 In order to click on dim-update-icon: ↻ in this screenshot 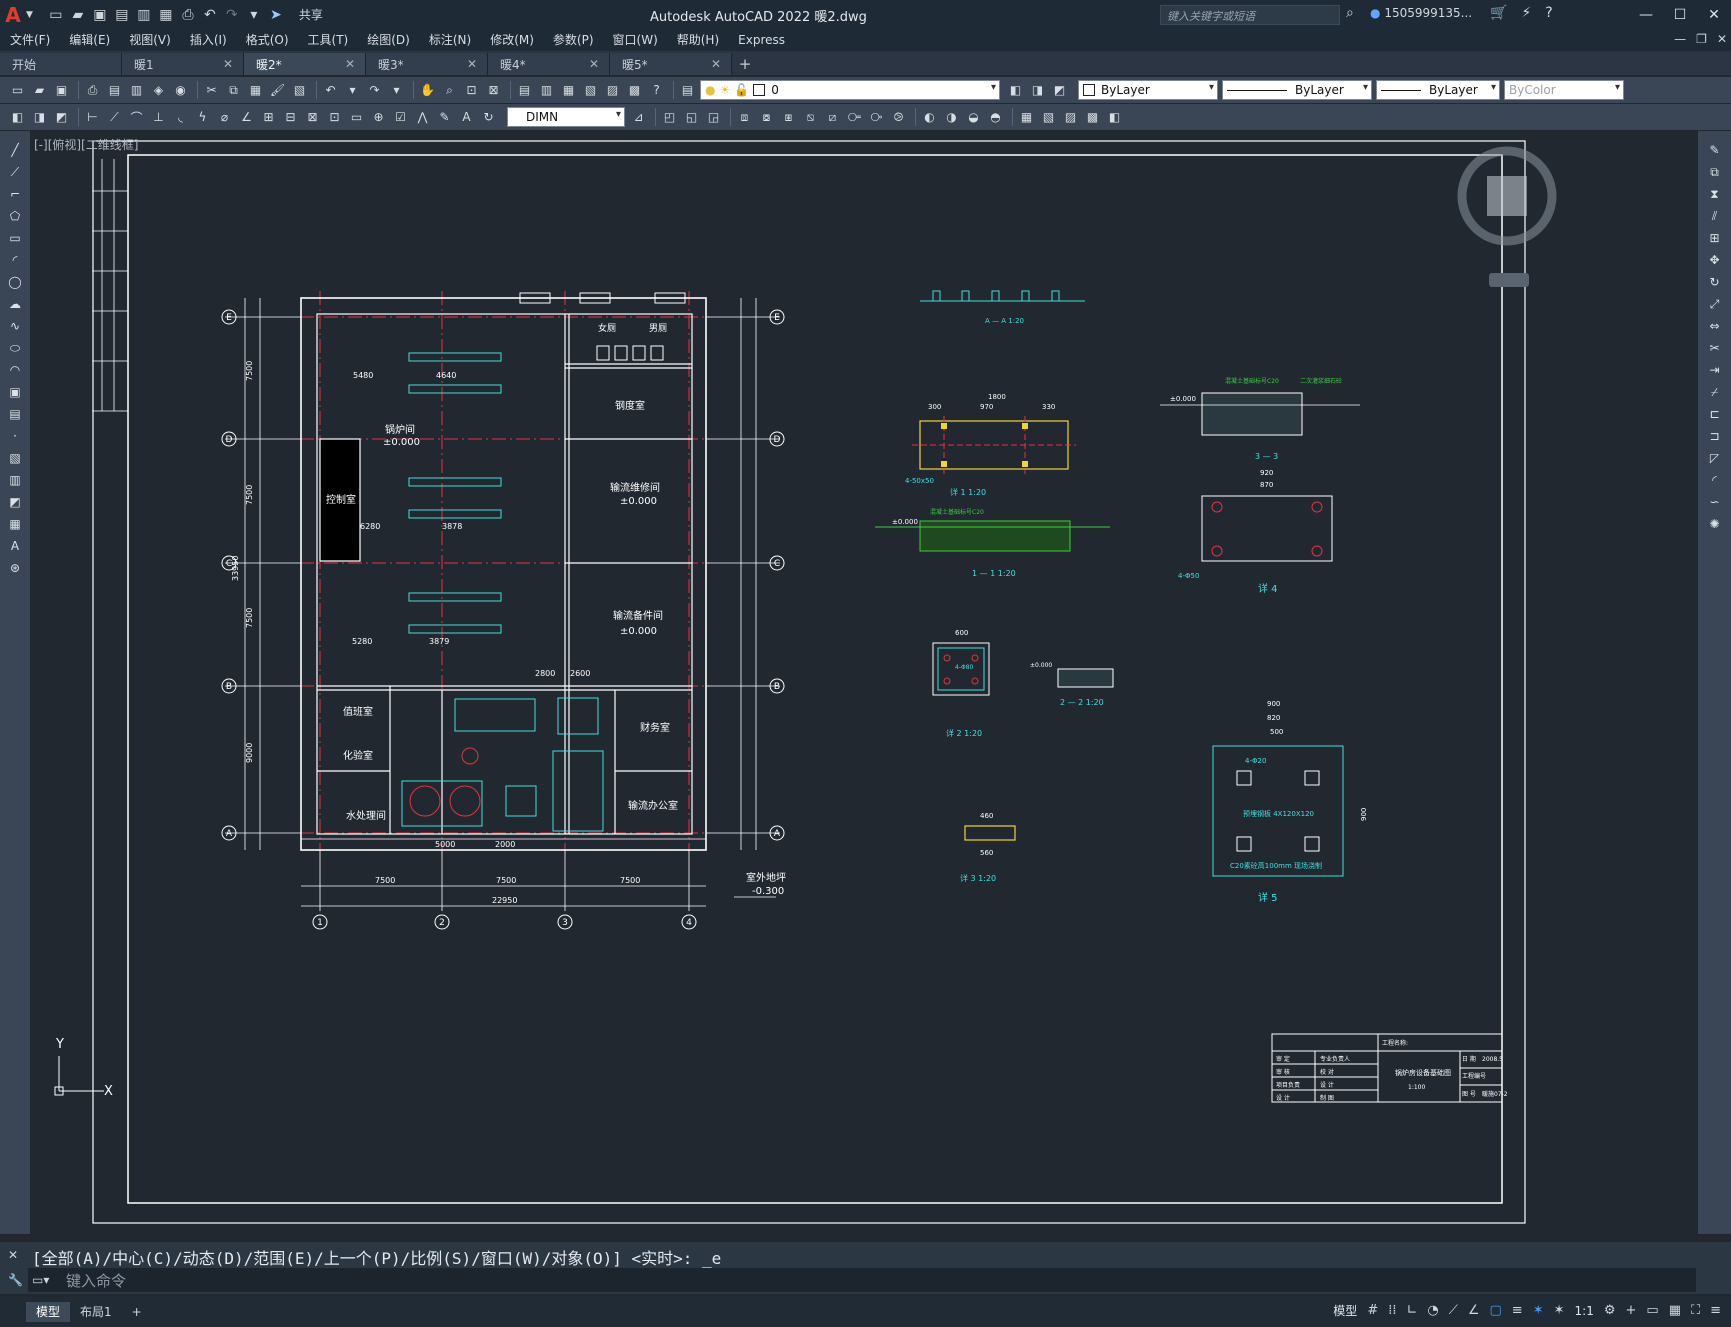, I will do `click(488, 117)`.